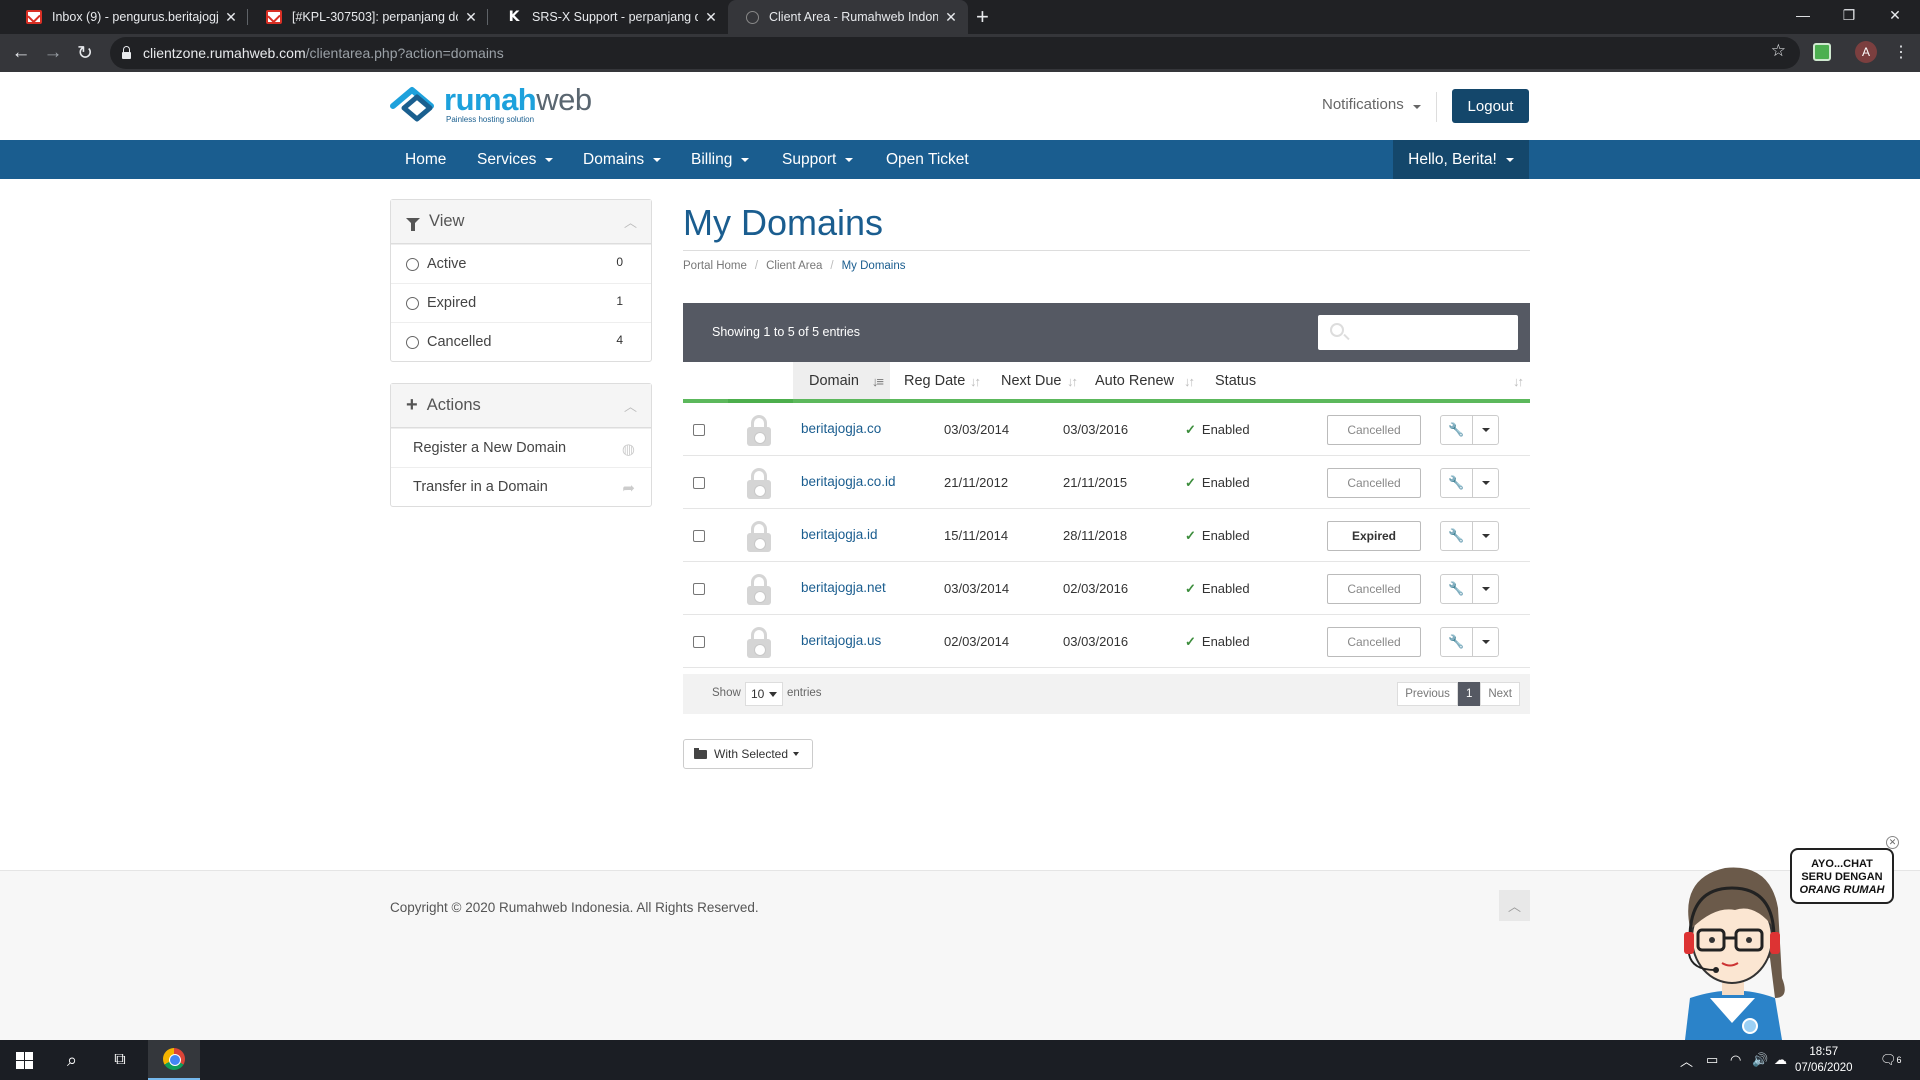 This screenshot has width=1920, height=1080. What do you see at coordinates (1849, 15) in the screenshot?
I see `restore-icon: ❐` at bounding box center [1849, 15].